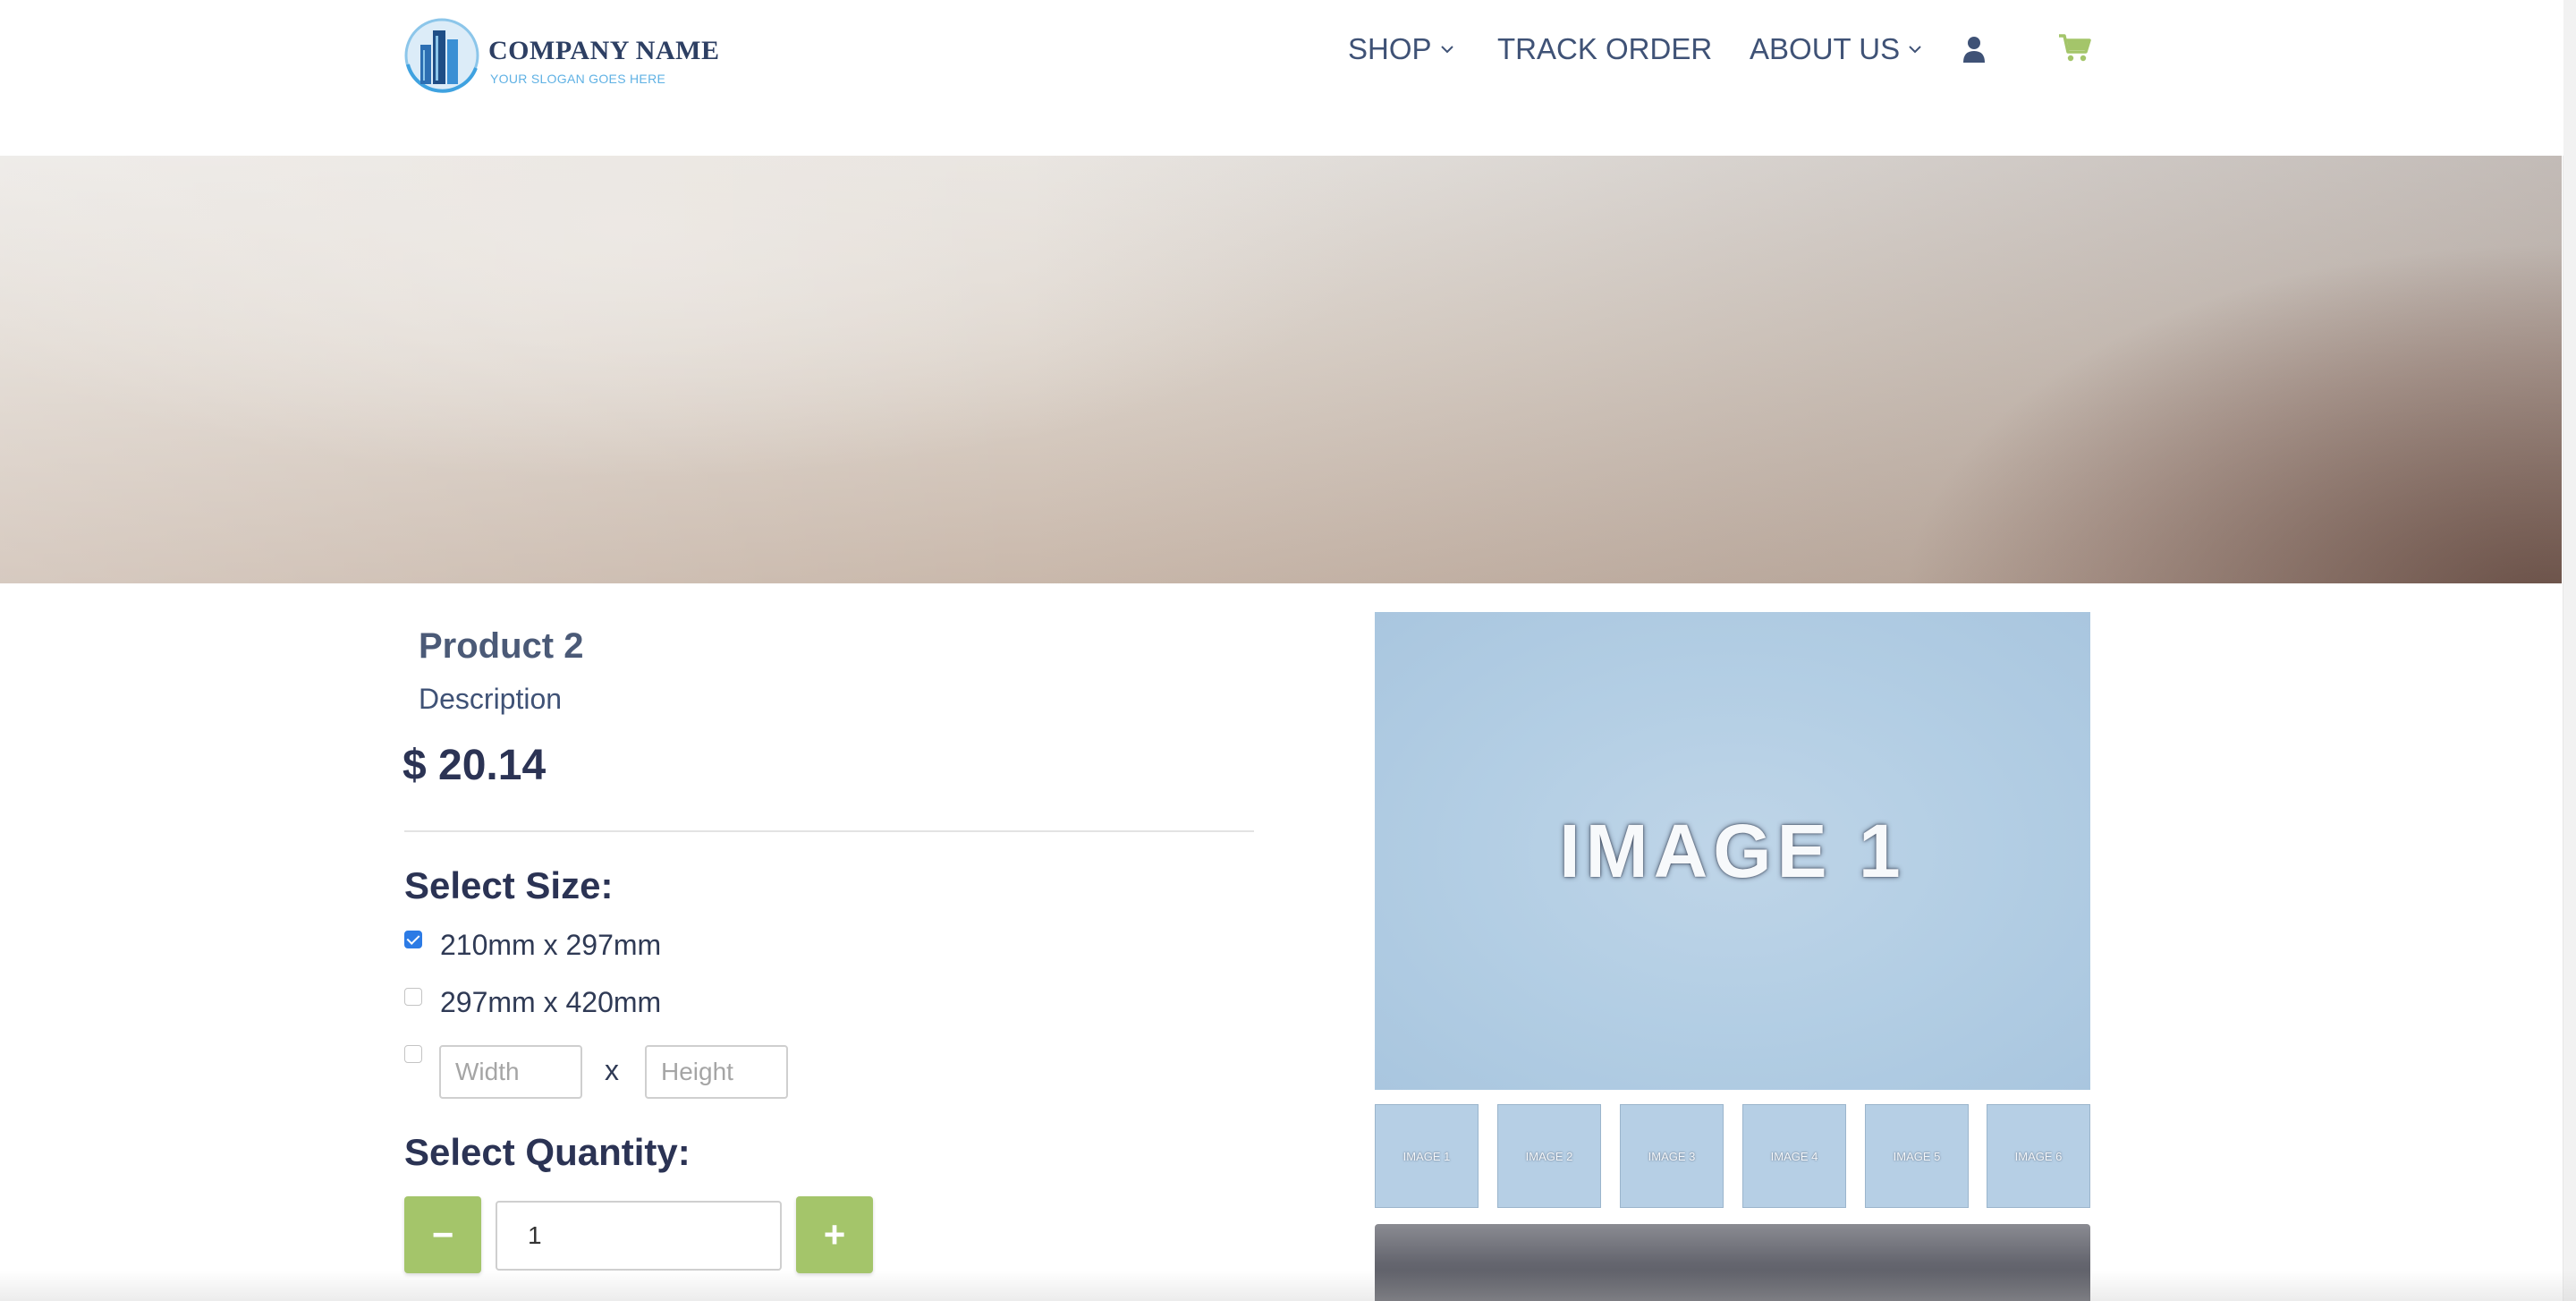  I want to click on thumbnail-label: IMAGE 6, so click(2038, 1156).